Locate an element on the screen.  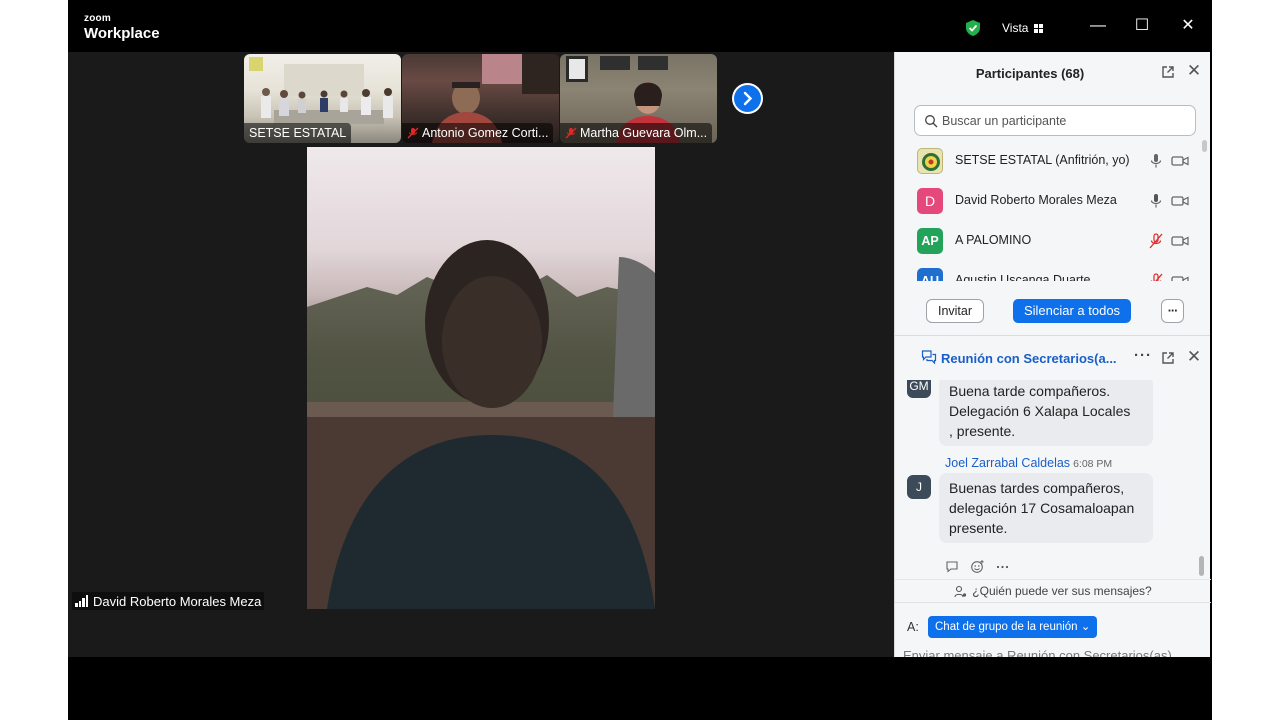
message-line: Buena tarde compañeros. is located at coordinates (1030, 391).